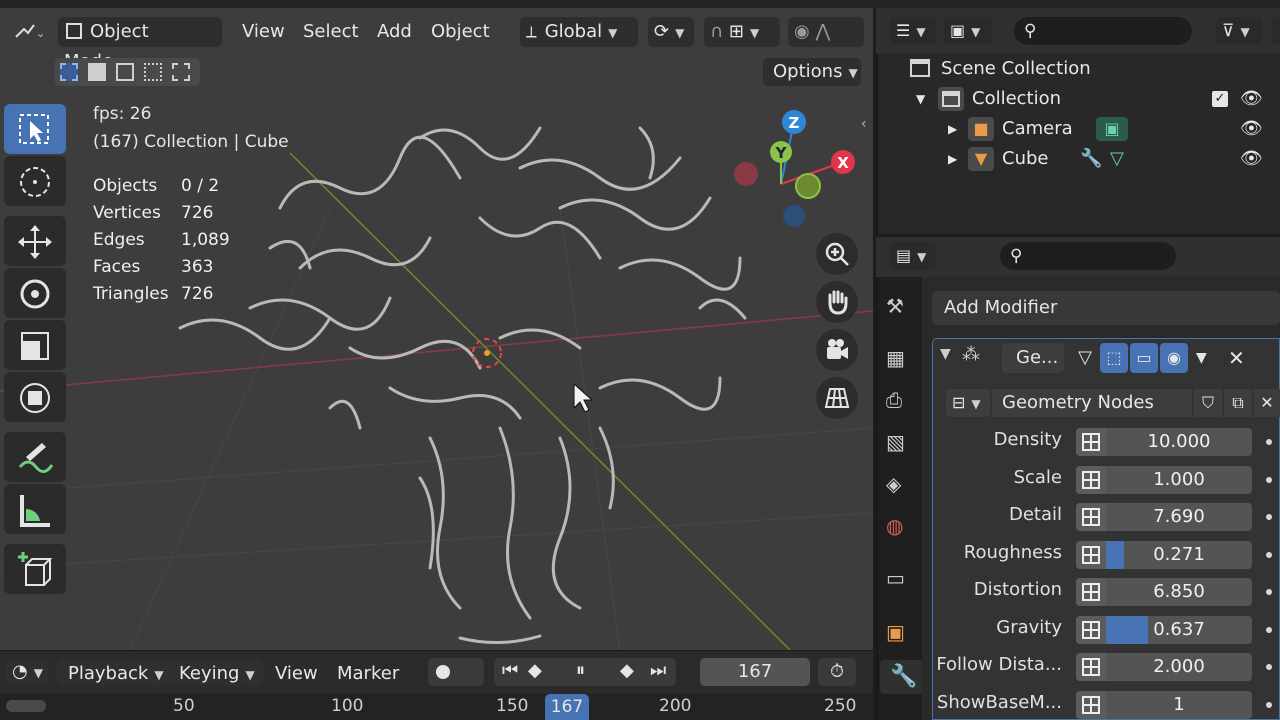 Image resolution: width=1280 pixels, height=720 pixels. What do you see at coordinates (1174, 358) in the screenshot?
I see `render-toggle-icon: ◉` at bounding box center [1174, 358].